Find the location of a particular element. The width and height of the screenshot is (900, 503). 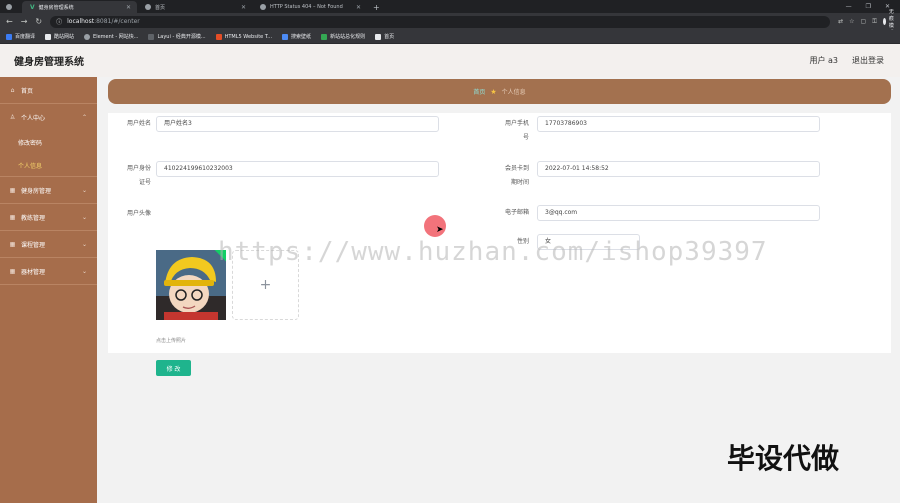

phone-field: 17703786903 is located at coordinates (678, 124).